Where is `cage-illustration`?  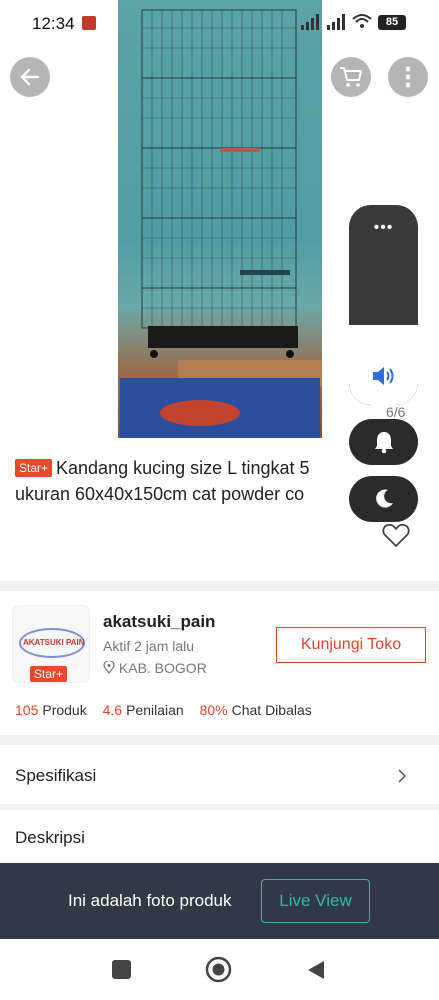
cage-illustration is located at coordinates (219, 183).